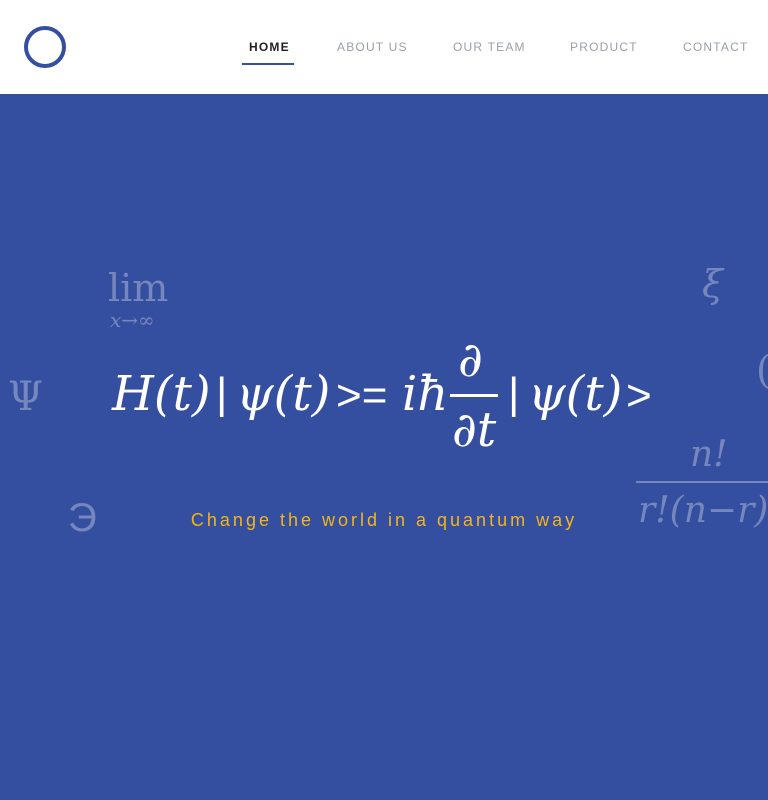  What do you see at coordinates (604, 48) in the screenshot?
I see `nav-product: PRODUCT` at bounding box center [604, 48].